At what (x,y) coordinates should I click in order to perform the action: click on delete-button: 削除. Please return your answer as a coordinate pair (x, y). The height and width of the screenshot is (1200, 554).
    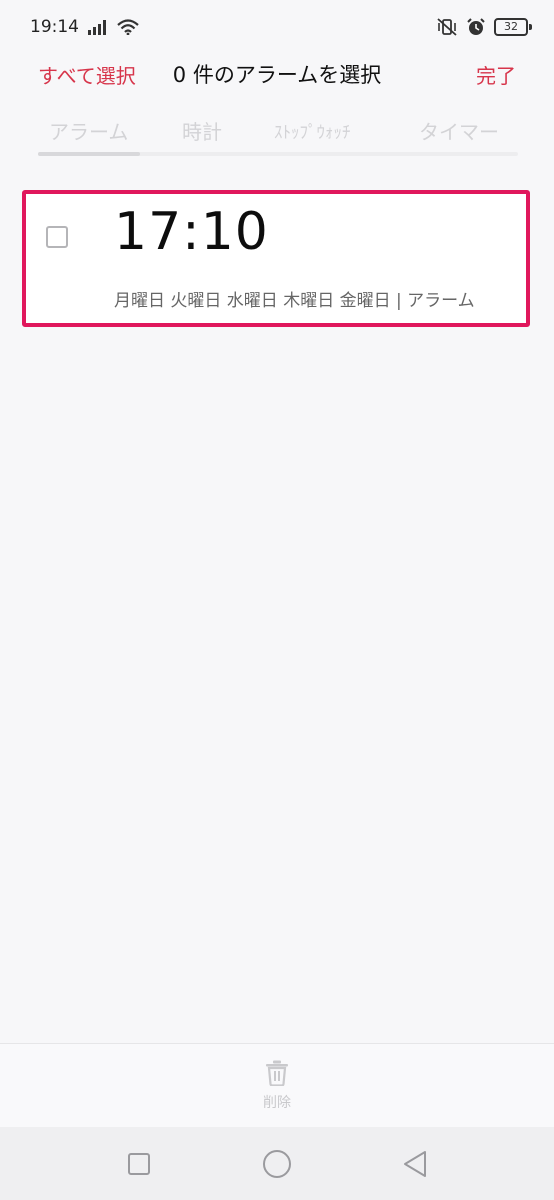
    Looking at the image, I should click on (277, 1086).